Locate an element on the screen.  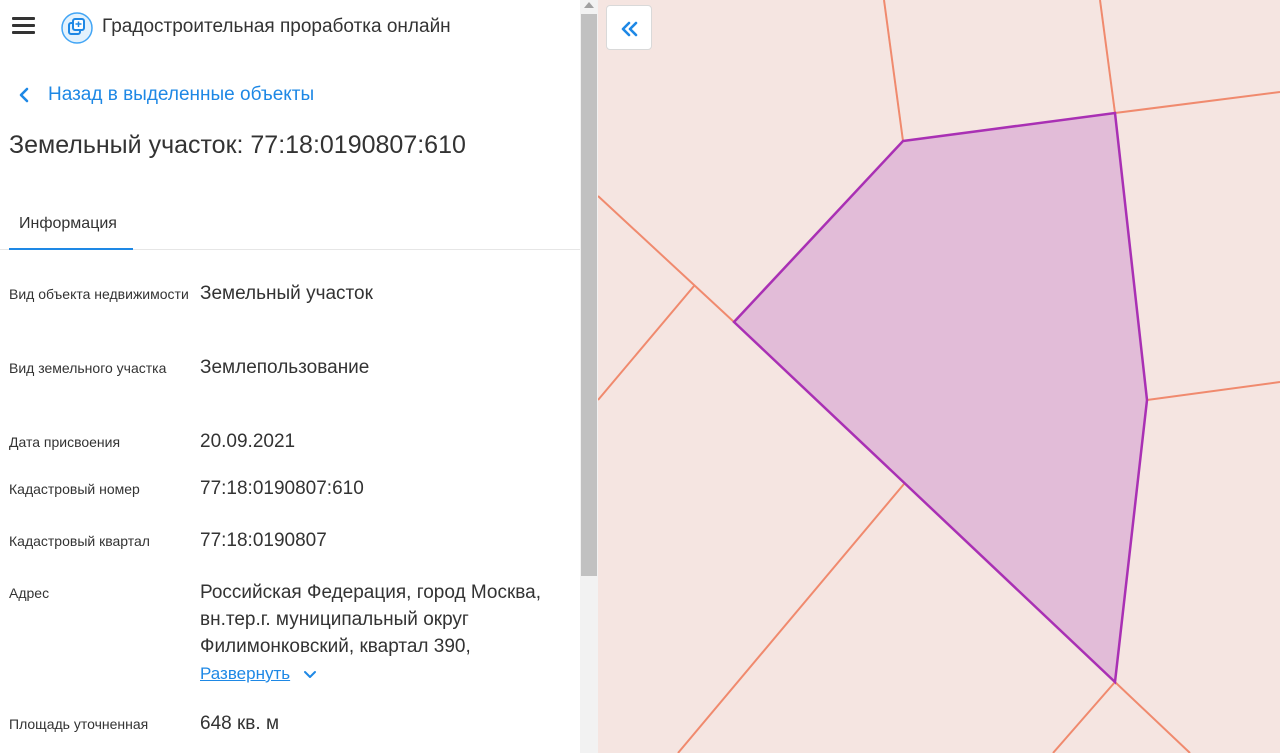
double-chevron-left-icon is located at coordinates (629, 29).